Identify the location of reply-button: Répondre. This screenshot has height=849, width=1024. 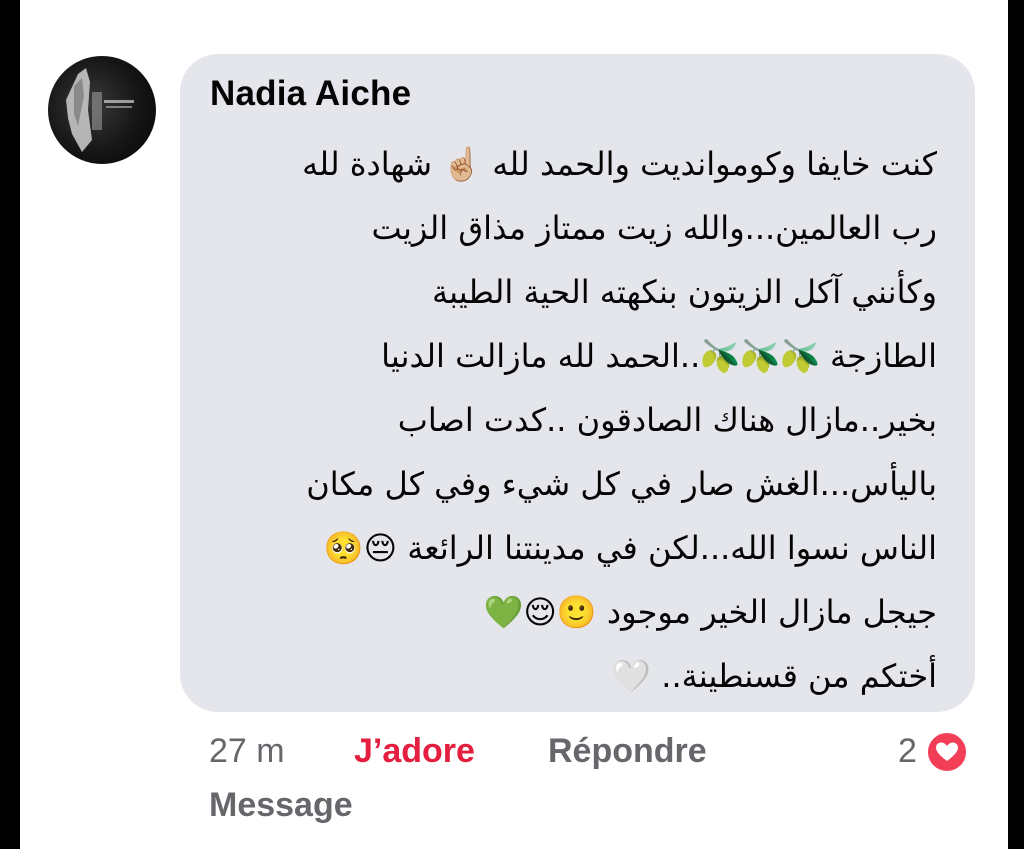
(627, 751).